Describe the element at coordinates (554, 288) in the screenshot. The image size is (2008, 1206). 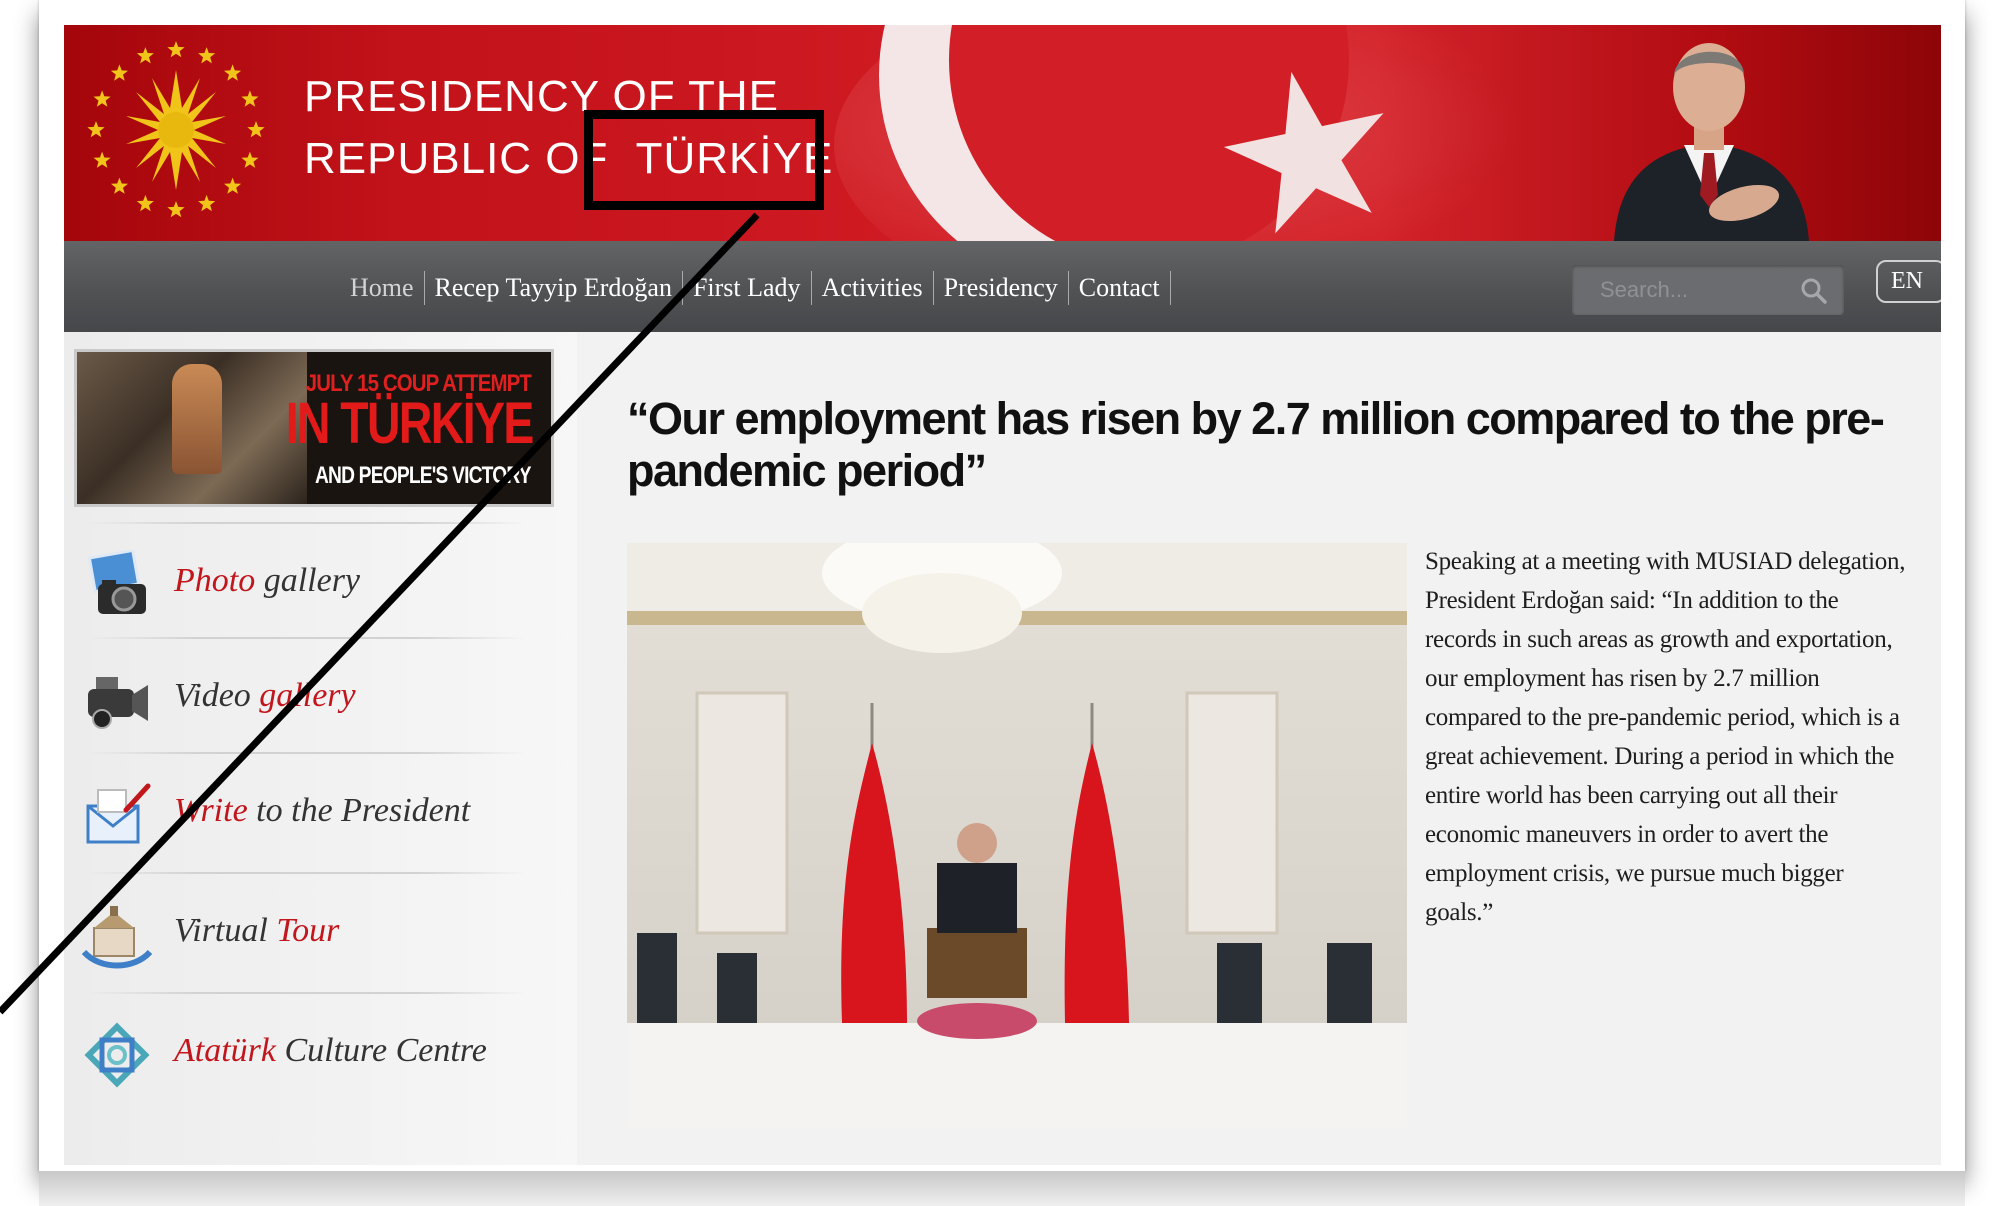
I see `nav-erdogan: Recep Tayyip Erdoğan` at that location.